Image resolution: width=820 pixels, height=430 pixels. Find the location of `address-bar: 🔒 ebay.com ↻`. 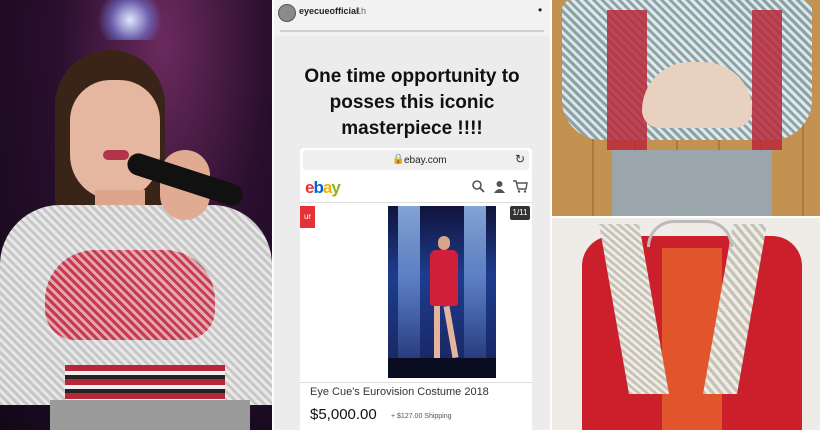

address-bar: 🔒 ebay.com ↻ is located at coordinates (416, 160).